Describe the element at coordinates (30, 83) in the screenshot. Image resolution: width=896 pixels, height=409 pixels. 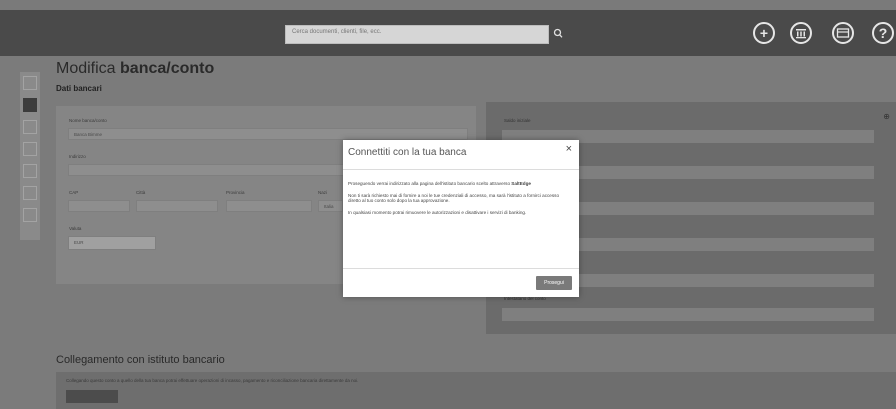
I see `sidebar-item-home` at that location.